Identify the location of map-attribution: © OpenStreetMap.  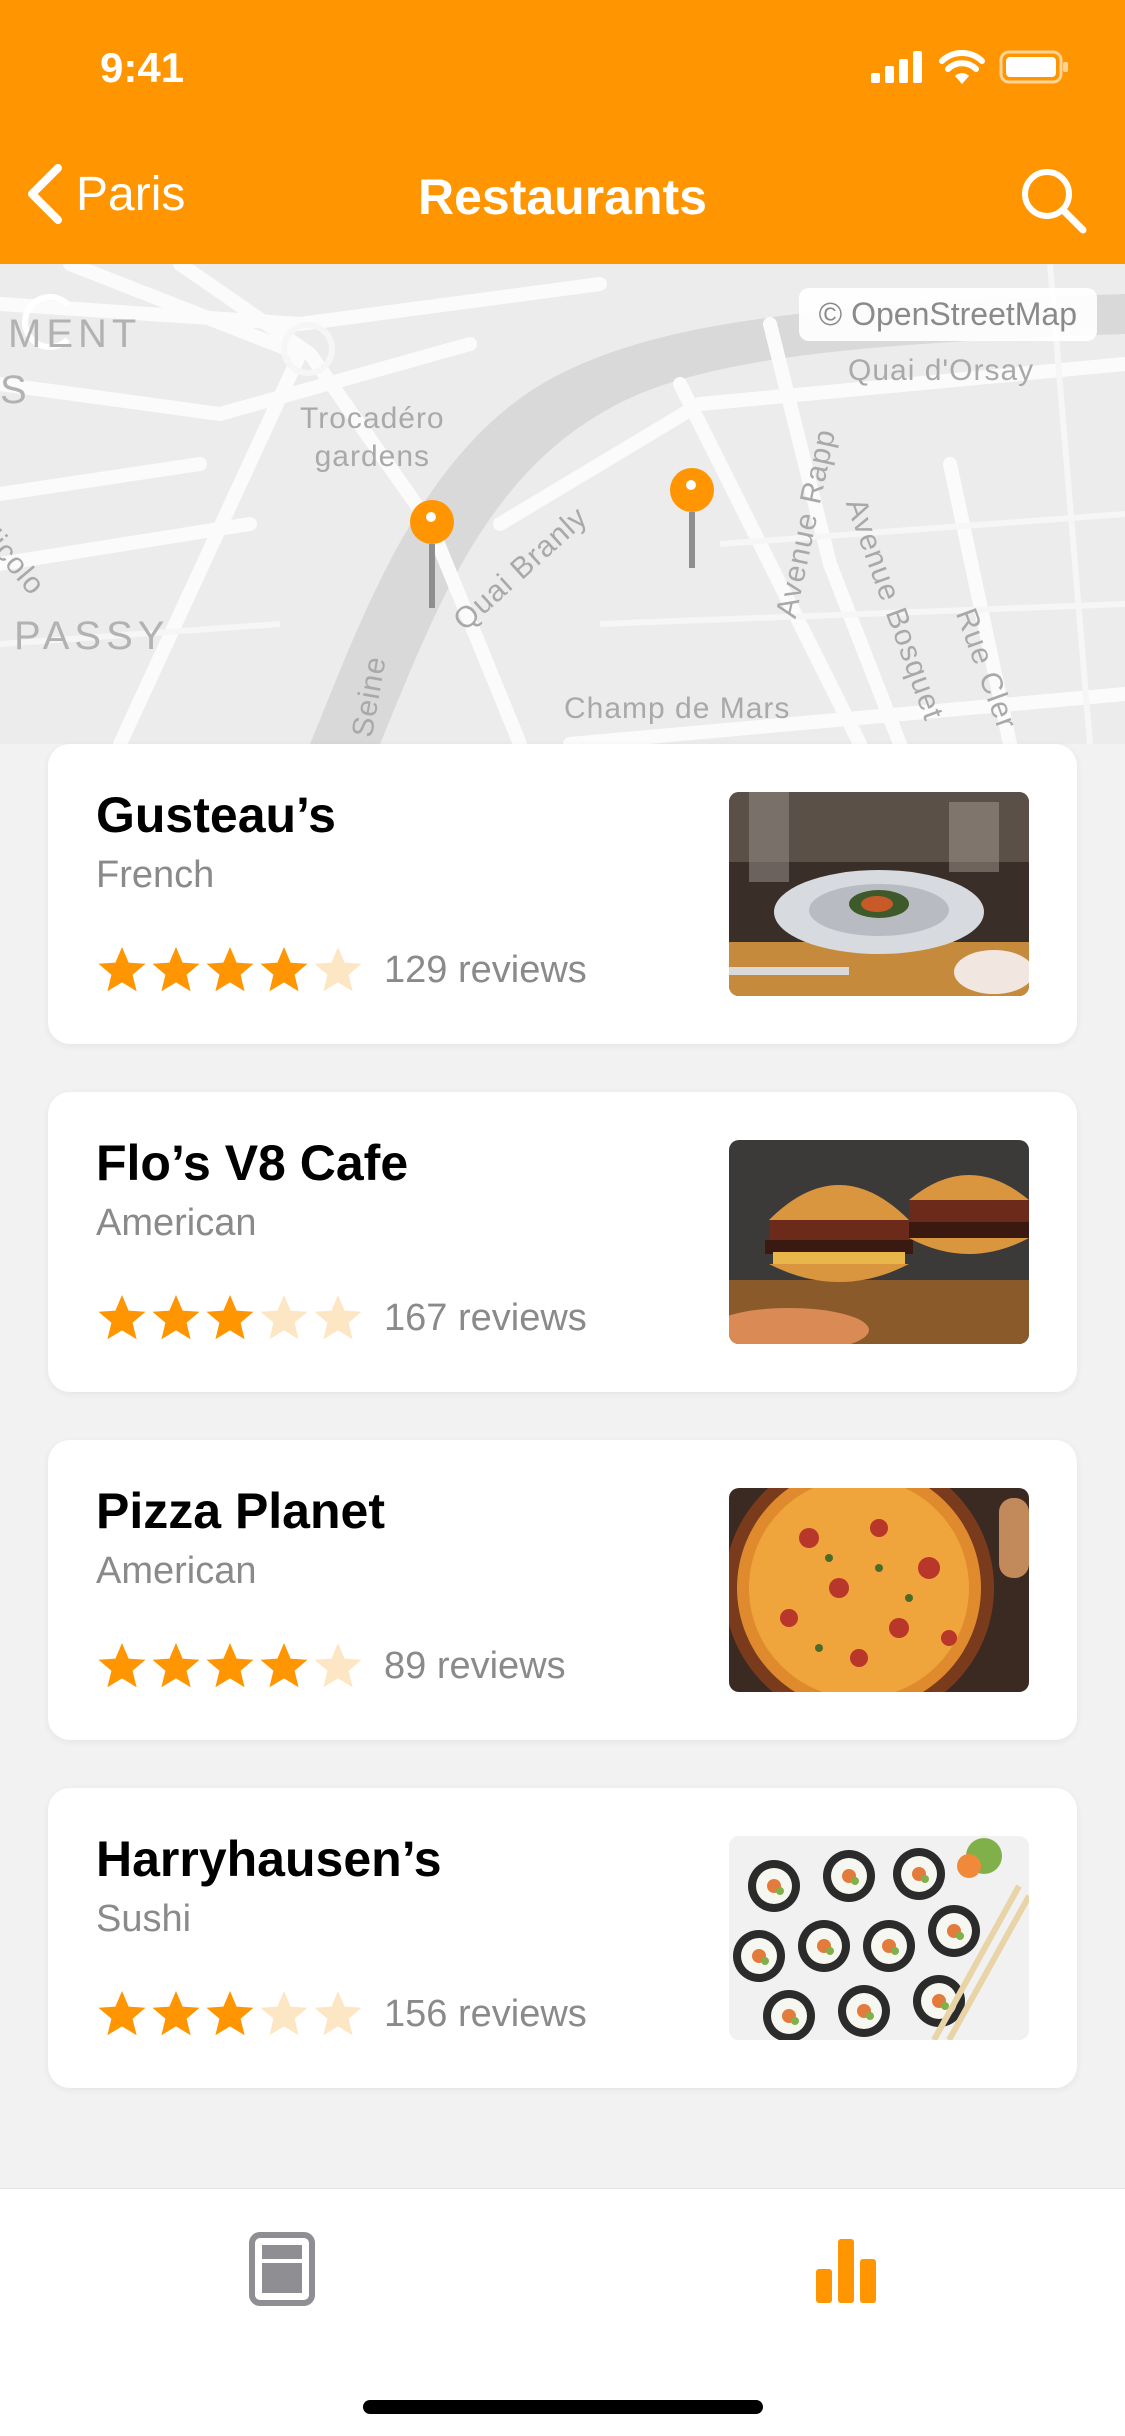
(947, 314).